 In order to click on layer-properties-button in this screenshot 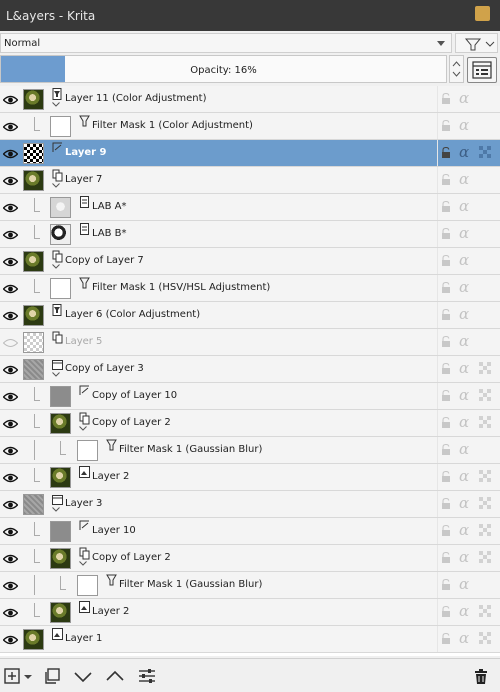, I will do `click(147, 676)`.